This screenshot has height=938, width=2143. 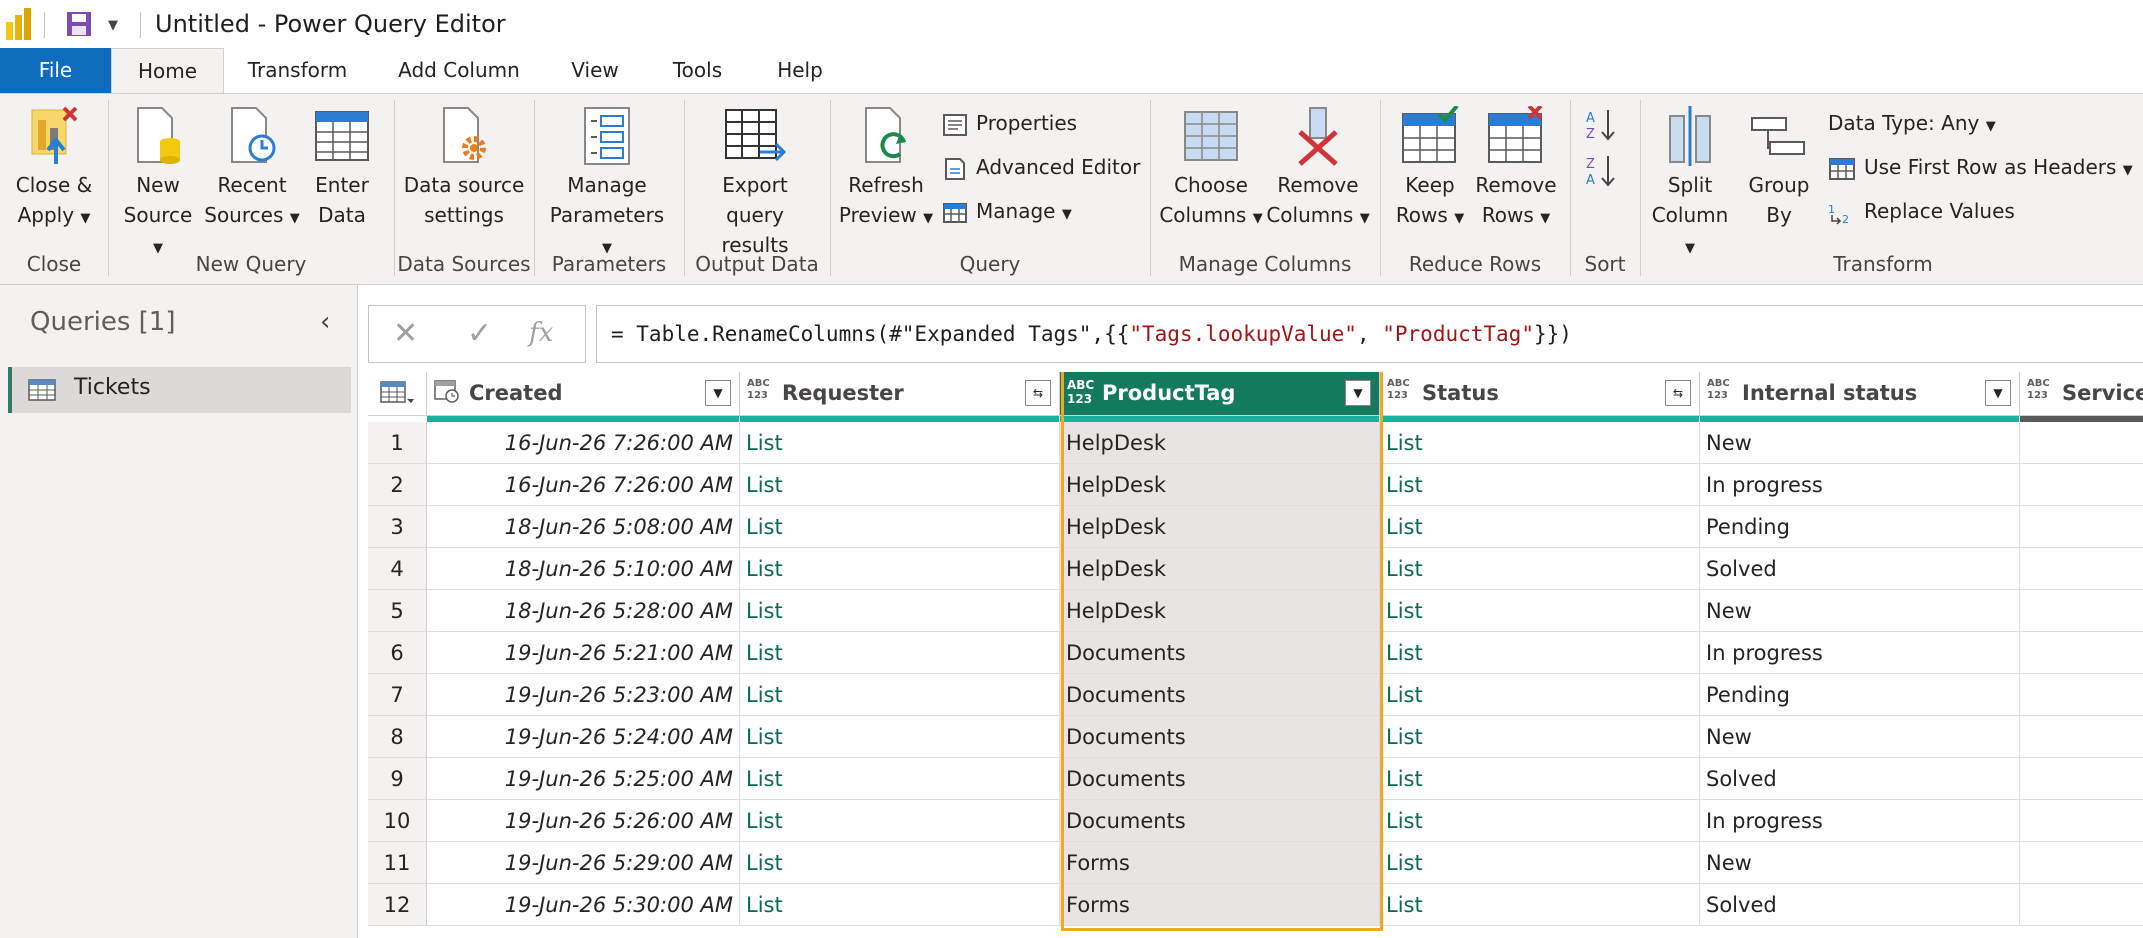 I want to click on commit-formula-icon: ✓, so click(x=479, y=333).